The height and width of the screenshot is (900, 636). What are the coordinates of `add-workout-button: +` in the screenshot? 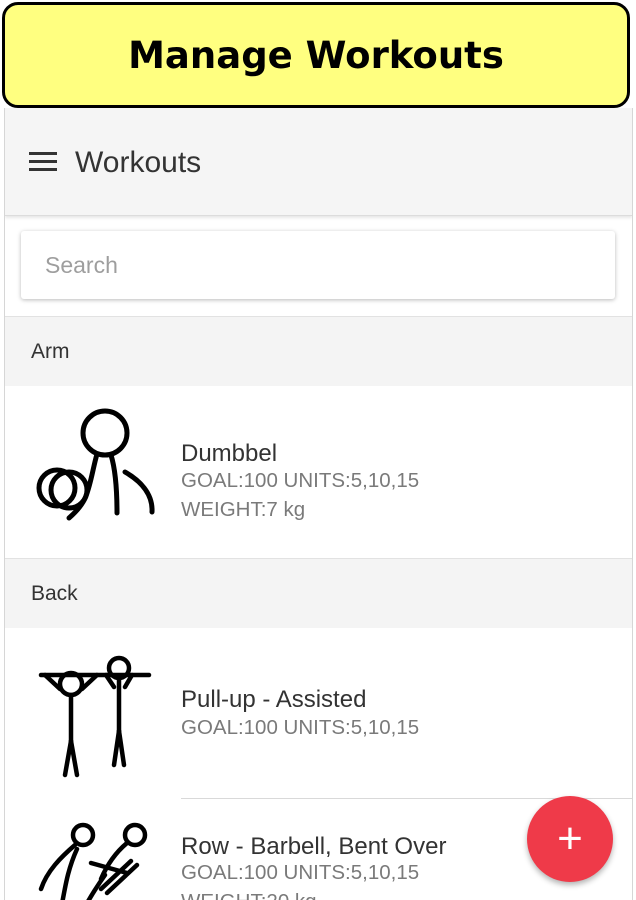 It's located at (570, 839).